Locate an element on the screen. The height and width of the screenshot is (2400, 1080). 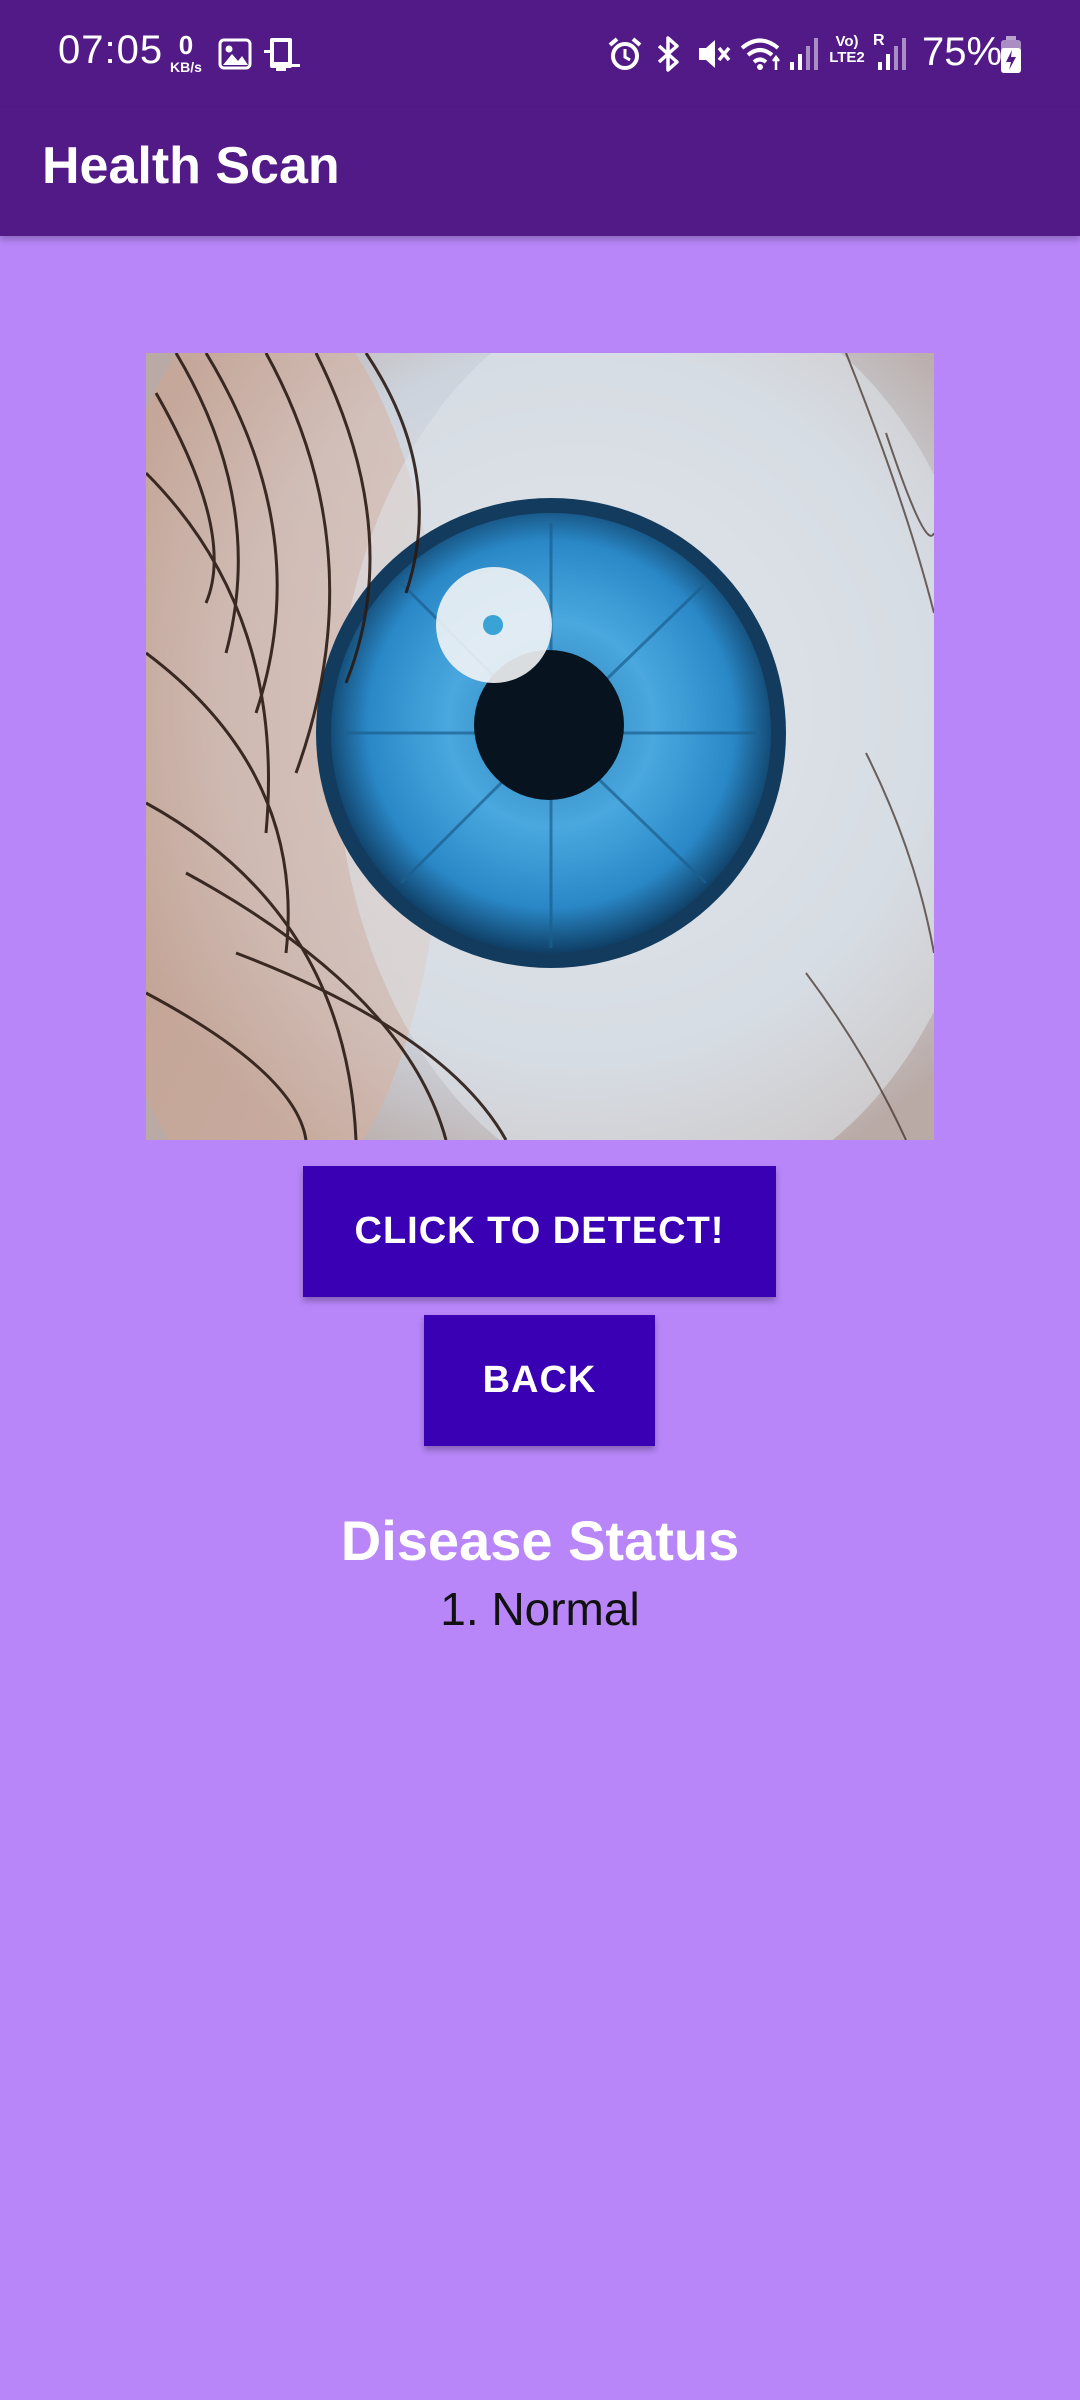
detect-button: CLICK TO DETECT! is located at coordinates (539, 1231).